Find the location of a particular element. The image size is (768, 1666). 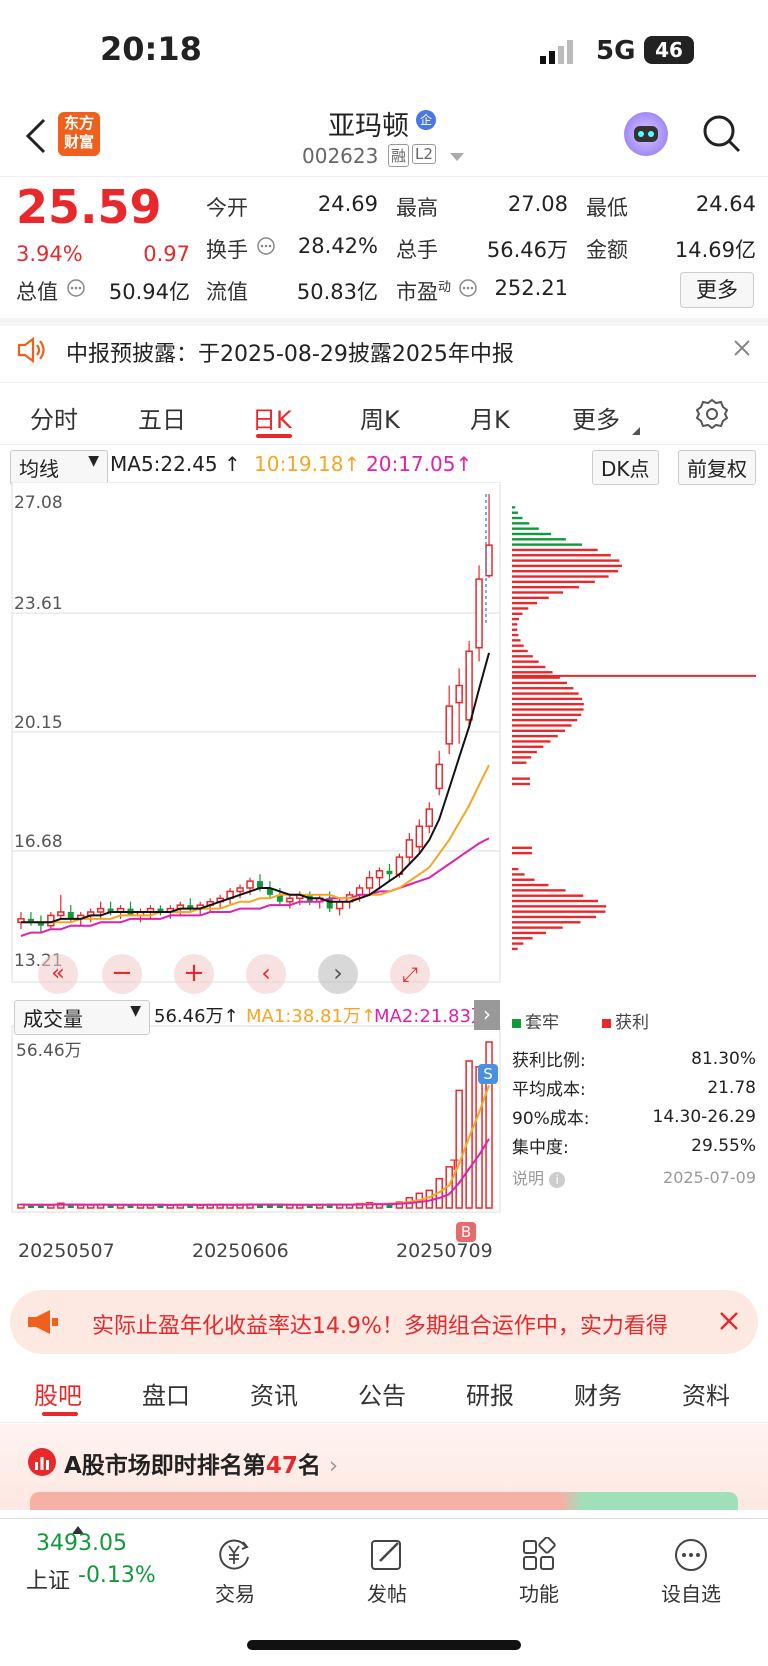

content-tabs: 股吧 盘口 资讯 公告 研报 财务 资料 is located at coordinates (384, 1392).